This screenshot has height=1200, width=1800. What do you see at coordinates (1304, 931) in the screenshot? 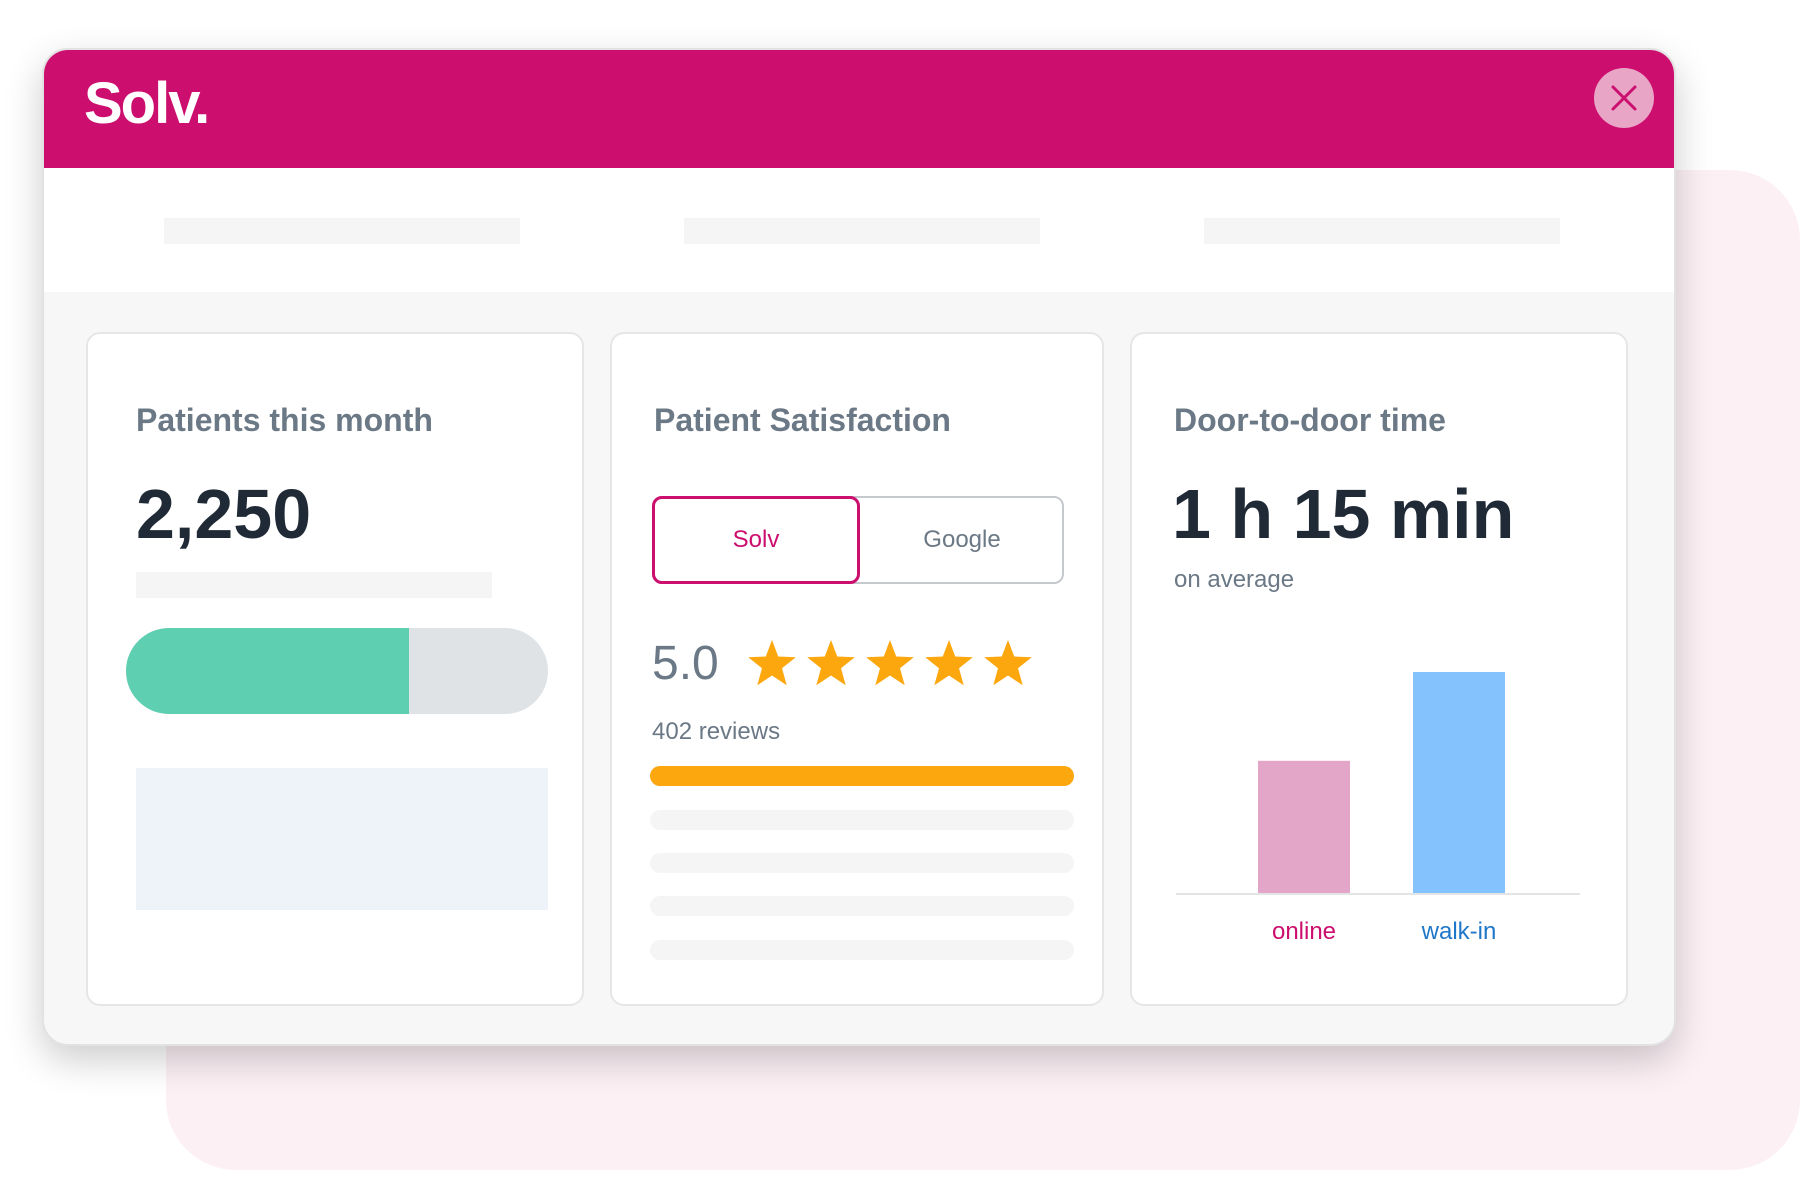
I see `chart-label-online: online` at bounding box center [1304, 931].